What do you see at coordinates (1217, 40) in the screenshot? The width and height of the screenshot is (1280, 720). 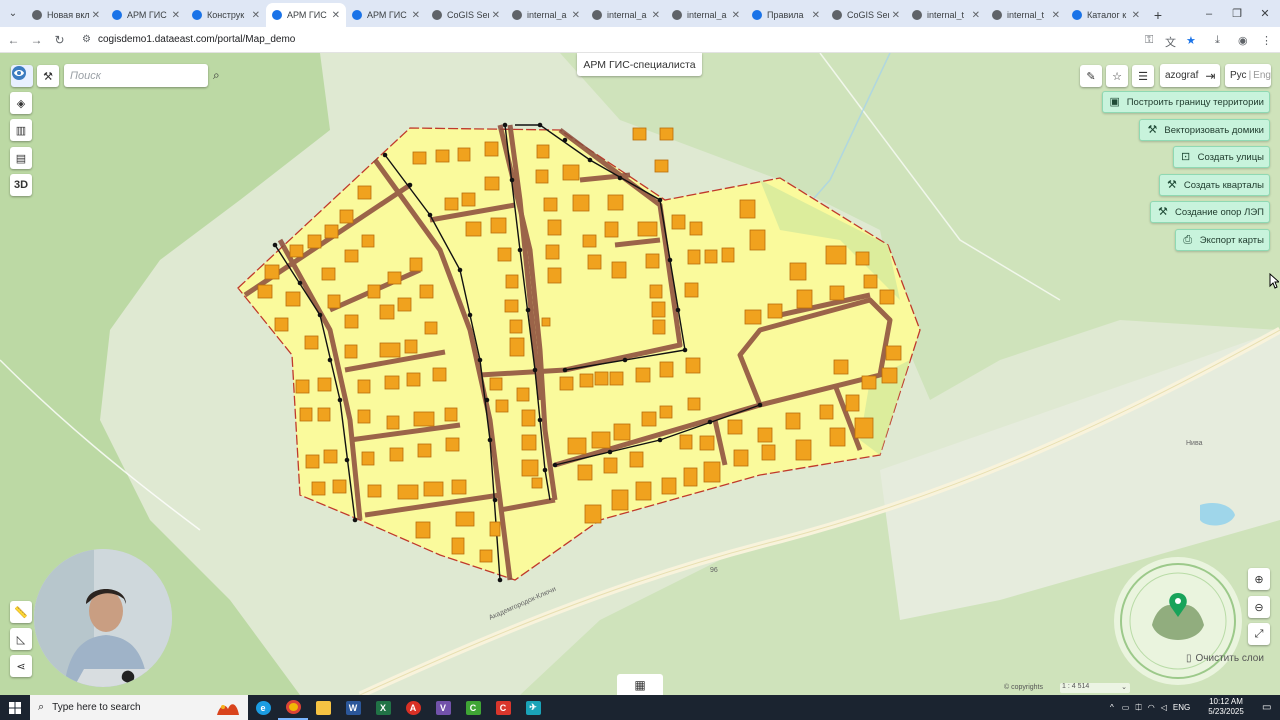 I see `download-icon: ⤓` at bounding box center [1217, 40].